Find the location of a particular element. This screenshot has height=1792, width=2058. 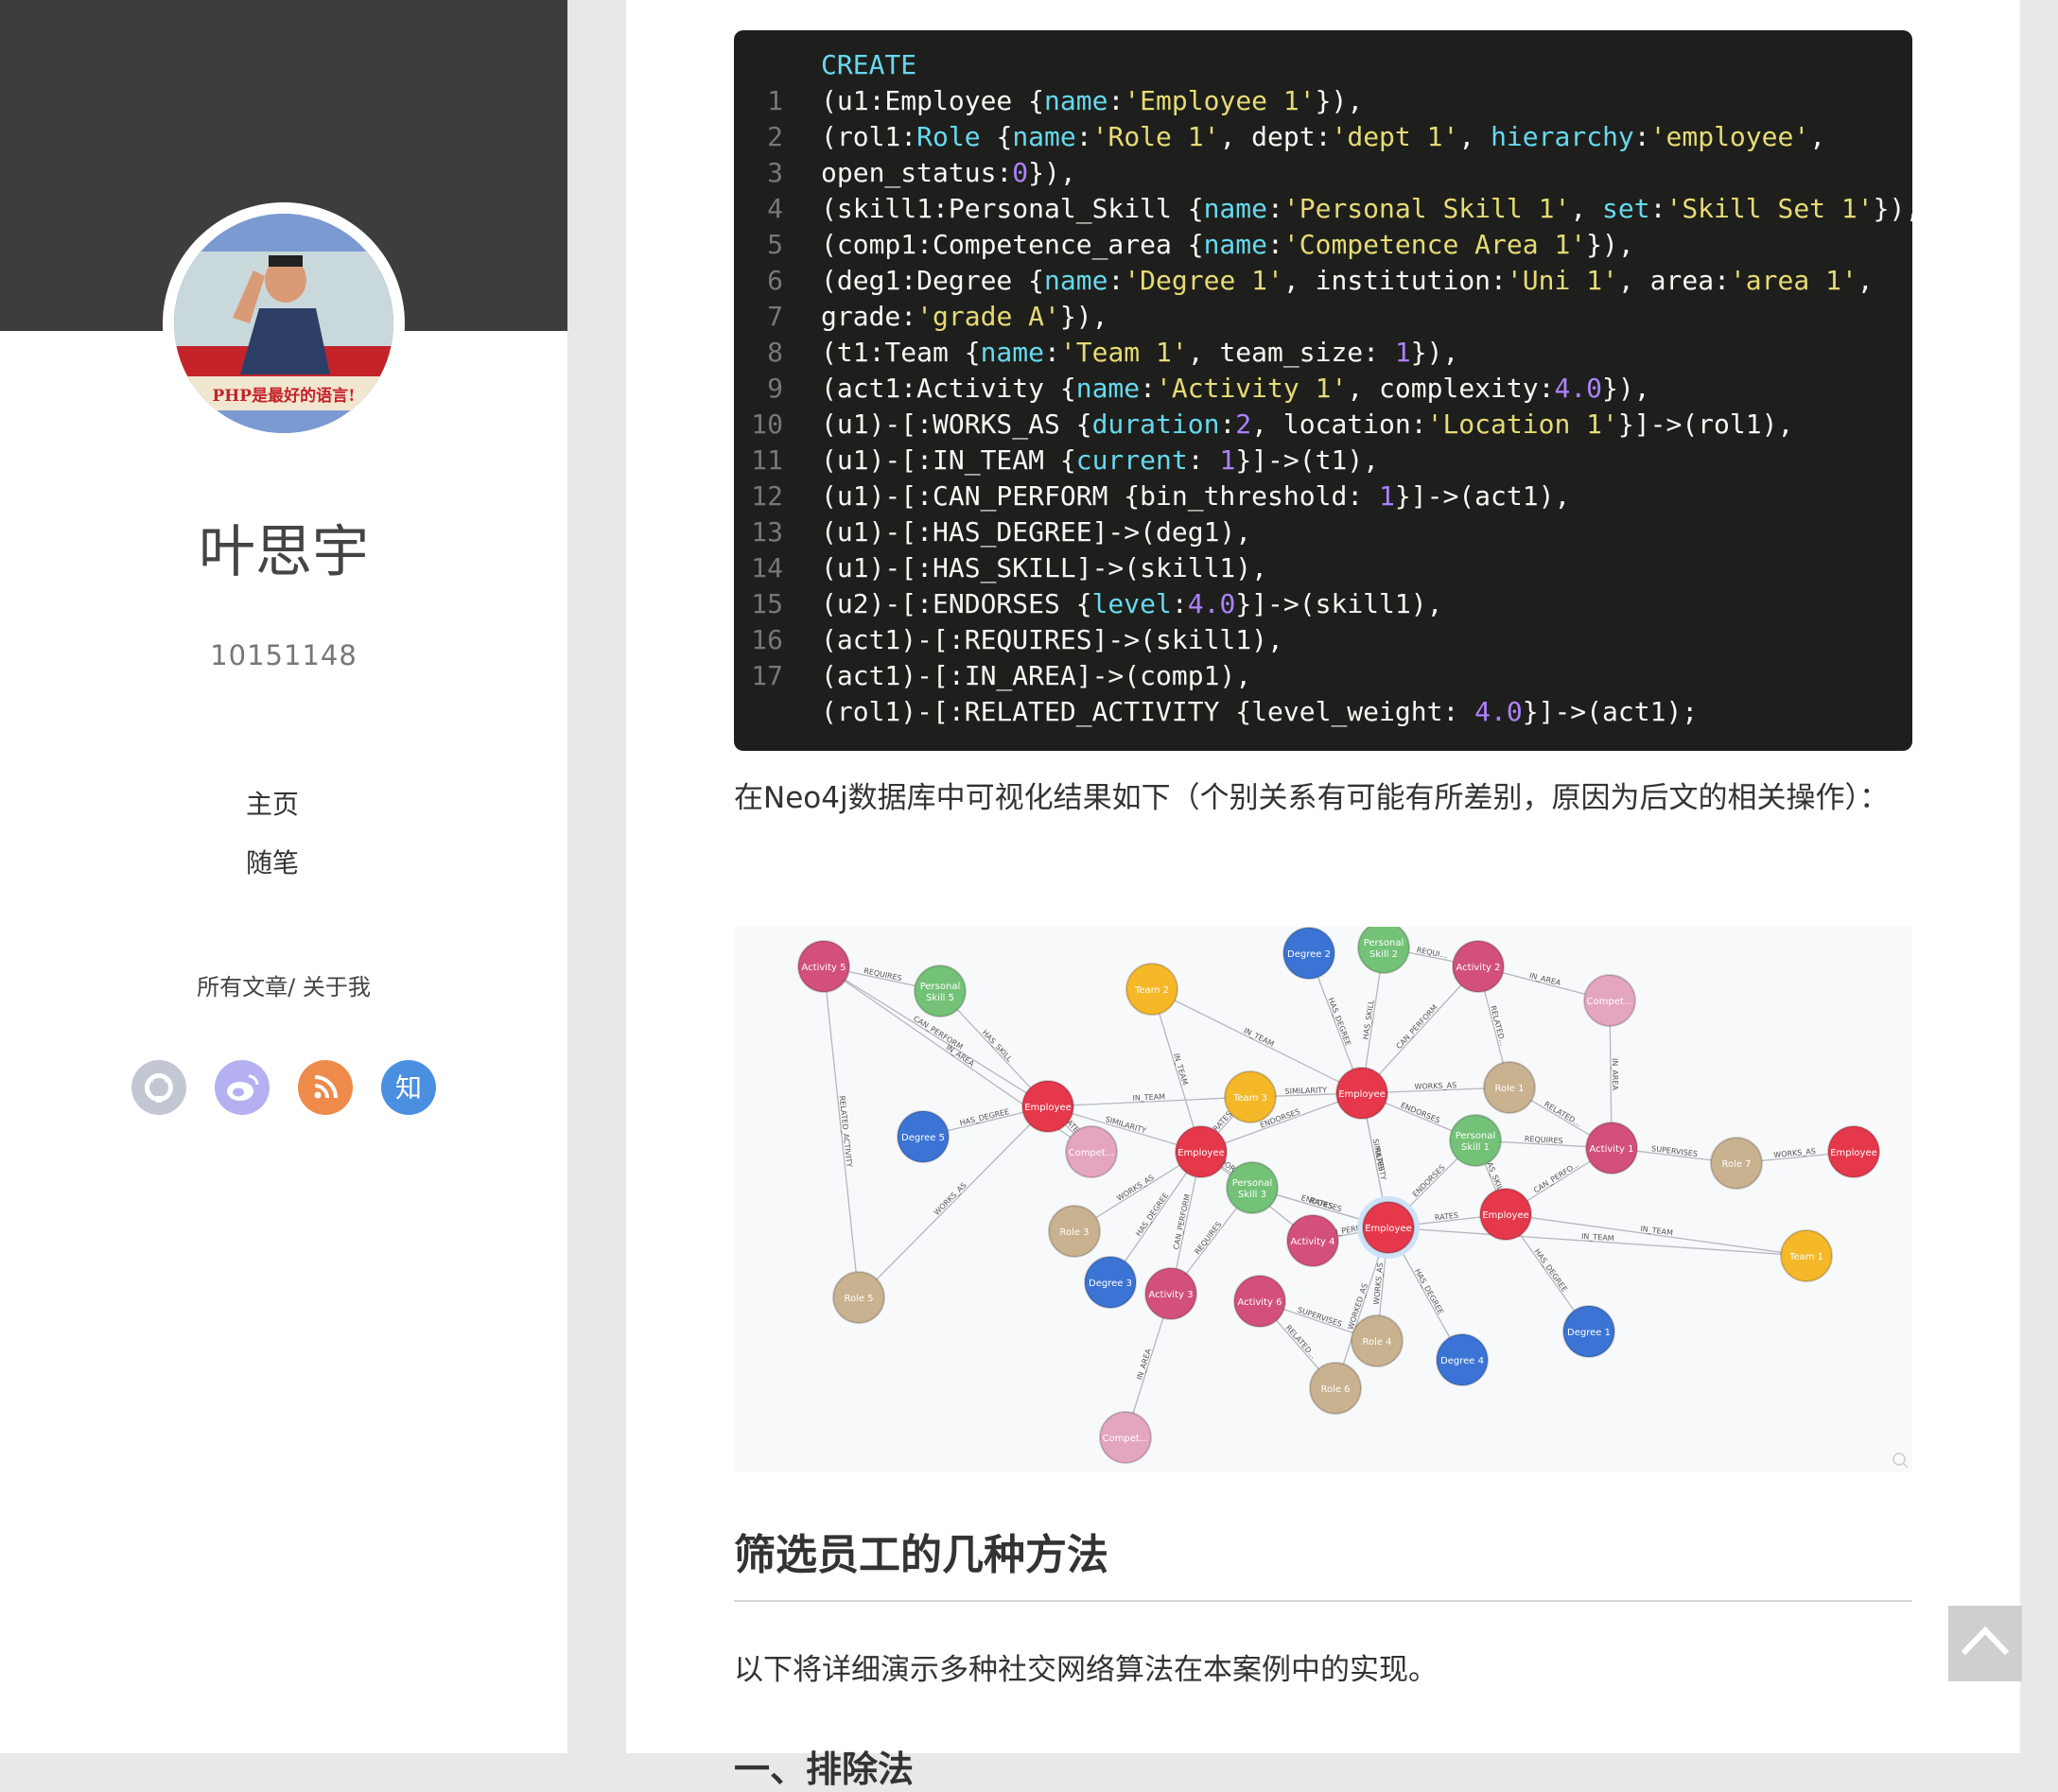

avatar-image: PHP是最好的语言! is located at coordinates (283, 323).